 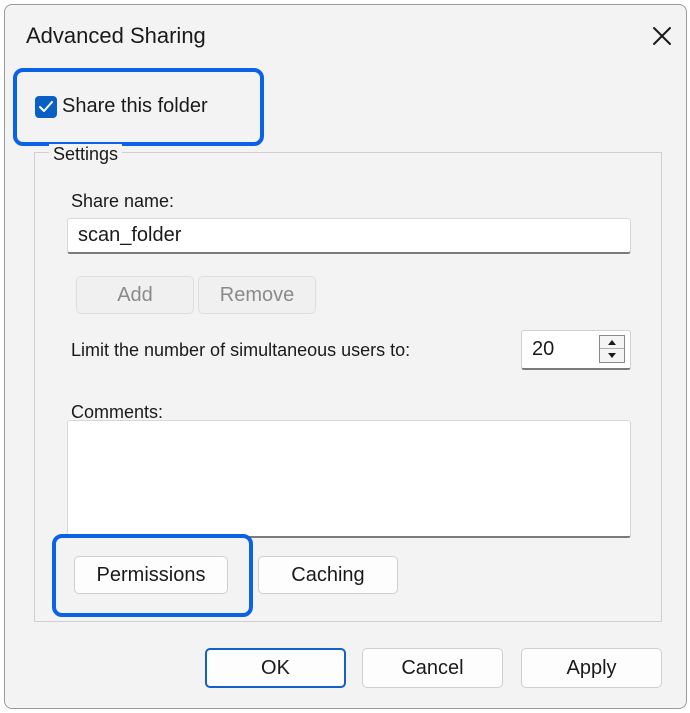 I want to click on ok-button: OK, so click(x=275, y=668).